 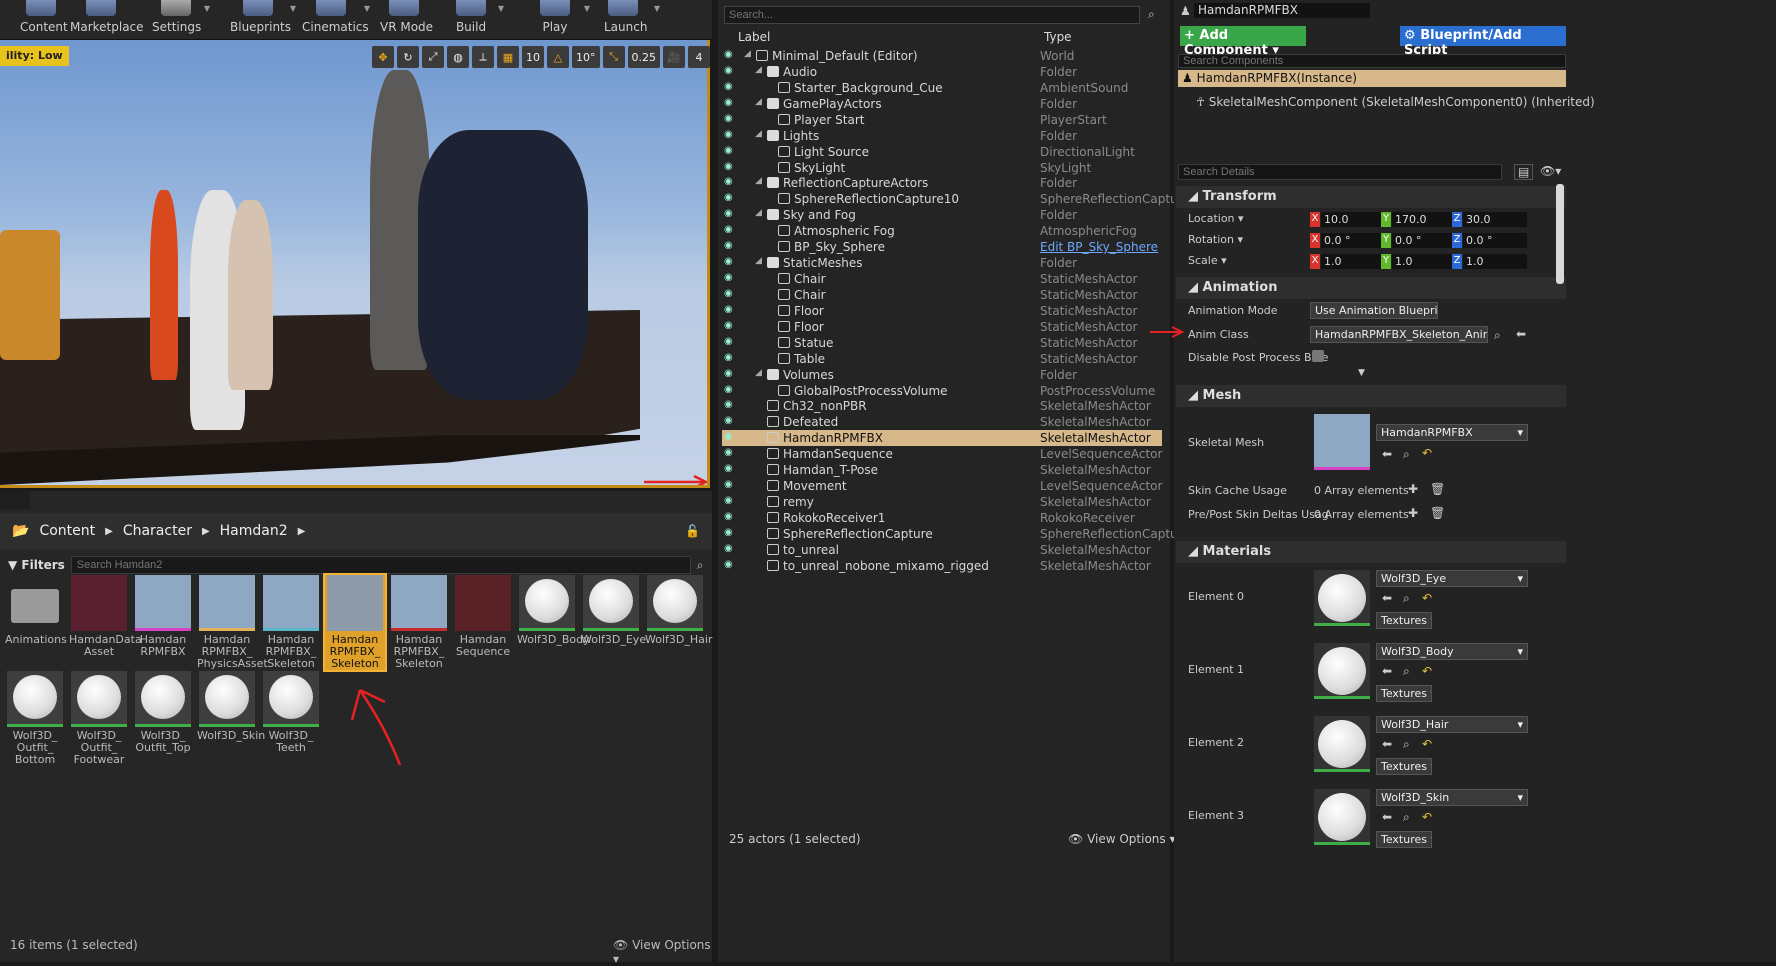 I want to click on rotate-tool-icon: ↻, so click(x=408, y=57).